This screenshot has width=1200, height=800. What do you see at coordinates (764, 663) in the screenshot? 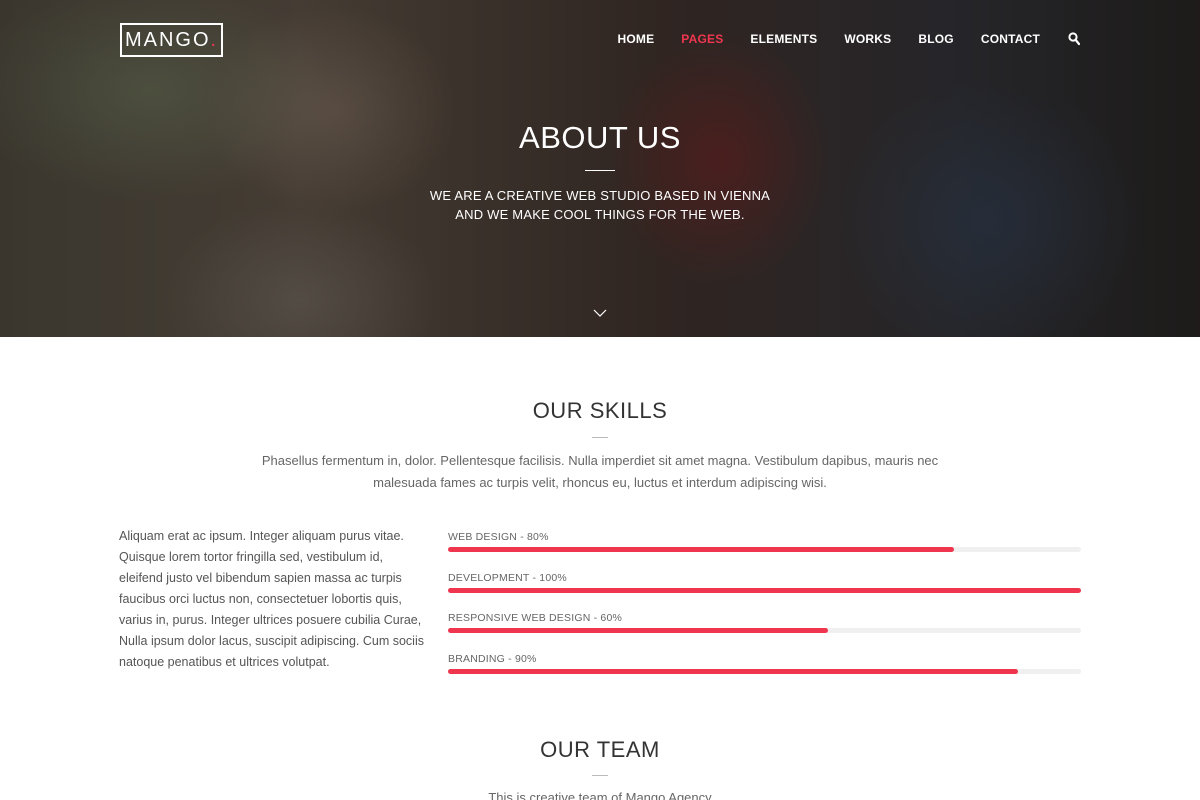
I see `skill-bar-branding: BRANDING - 90%` at bounding box center [764, 663].